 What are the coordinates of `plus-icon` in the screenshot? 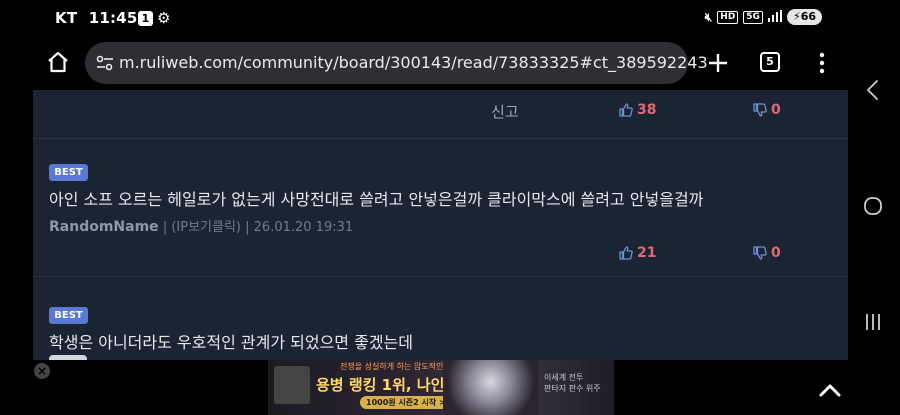 It's located at (718, 63).